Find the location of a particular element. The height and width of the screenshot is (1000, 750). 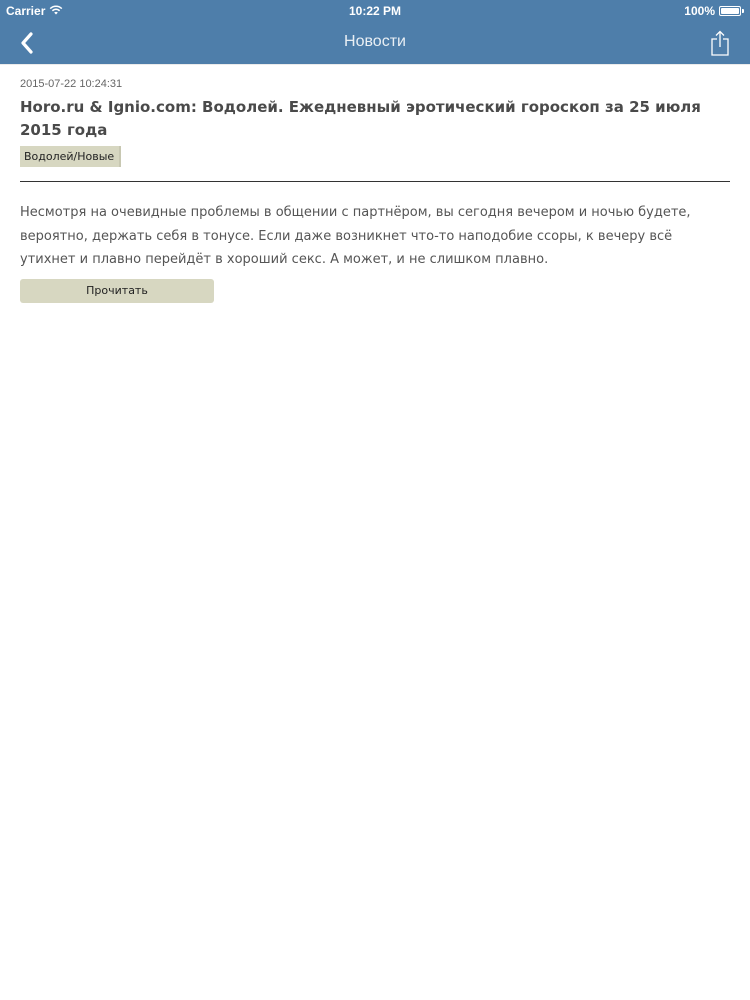

category-tag: Водолей/Новые is located at coordinates (71, 156).